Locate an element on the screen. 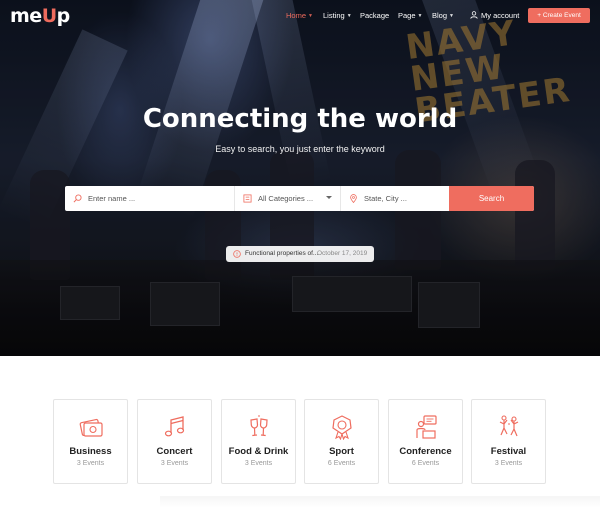  dancers-icon is located at coordinates (509, 426).